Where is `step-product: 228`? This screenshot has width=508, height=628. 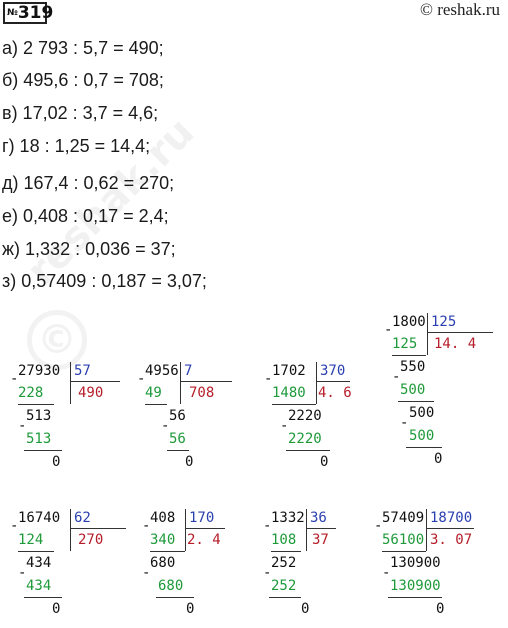 step-product: 228 is located at coordinates (31, 393).